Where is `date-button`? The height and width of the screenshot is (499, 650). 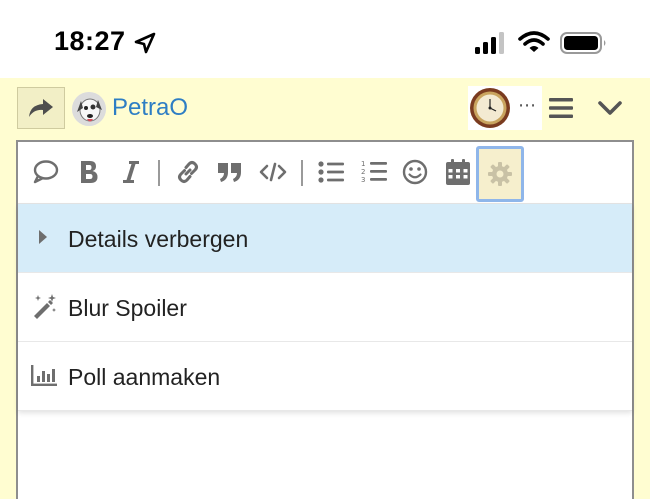 date-button is located at coordinates (458, 172).